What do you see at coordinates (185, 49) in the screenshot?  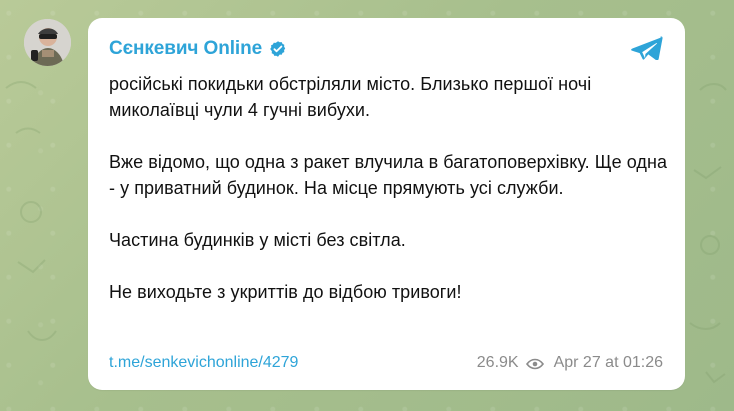 I see `channel-name: Сєнкевич Online` at bounding box center [185, 49].